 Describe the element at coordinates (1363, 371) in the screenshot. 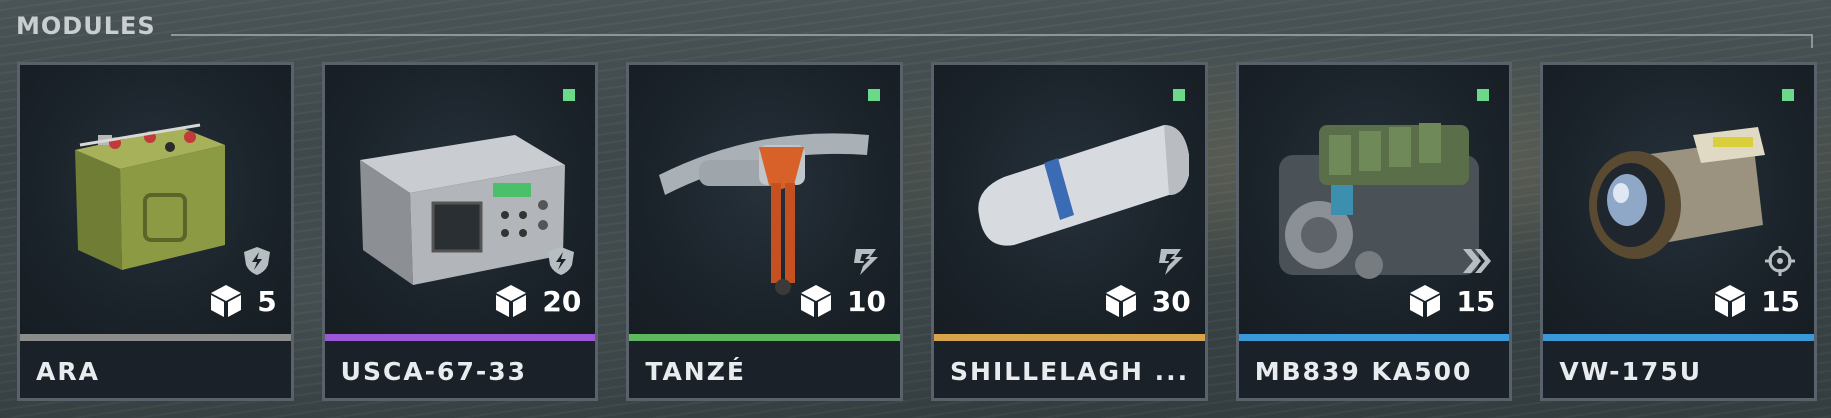

I see `module-name: MB839 KA500` at that location.